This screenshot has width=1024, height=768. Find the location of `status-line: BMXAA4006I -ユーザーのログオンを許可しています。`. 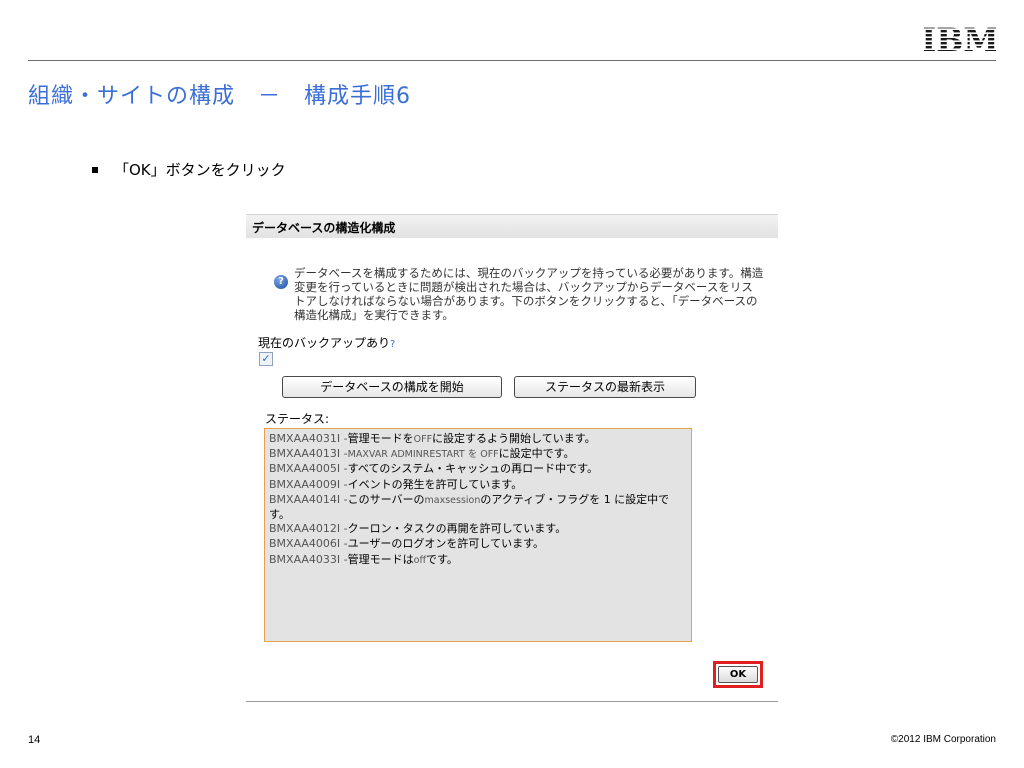

status-line: BMXAA4006I -ユーザーのログオンを許可しています。 is located at coordinates (406, 544).